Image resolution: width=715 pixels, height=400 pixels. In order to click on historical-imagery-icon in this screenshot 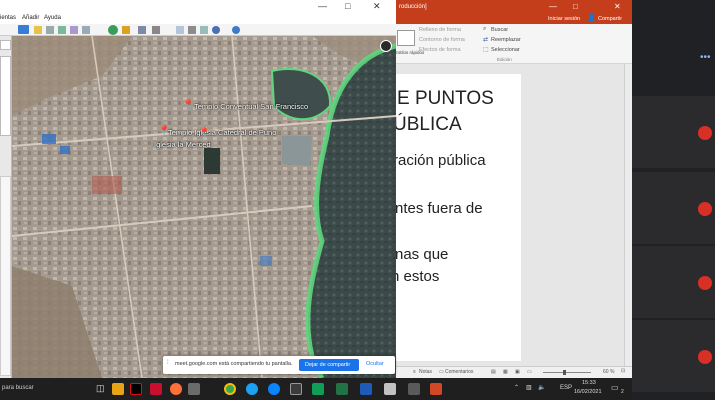, I will do `click(113, 30)`.